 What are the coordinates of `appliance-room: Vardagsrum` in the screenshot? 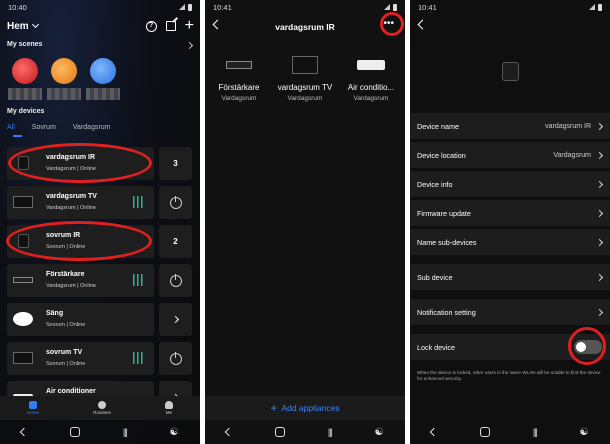 It's located at (371, 98).